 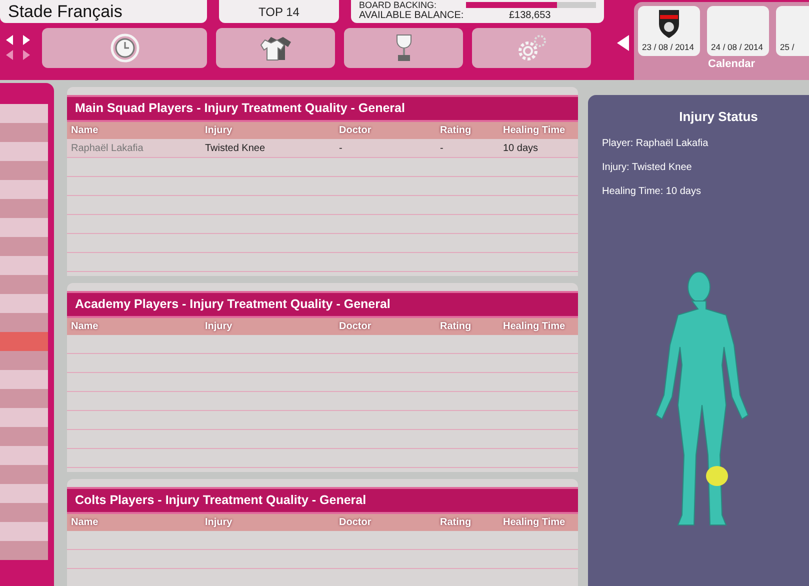 What do you see at coordinates (107, 149) in the screenshot?
I see `table-cell-text: Raphaël Lakafia` at bounding box center [107, 149].